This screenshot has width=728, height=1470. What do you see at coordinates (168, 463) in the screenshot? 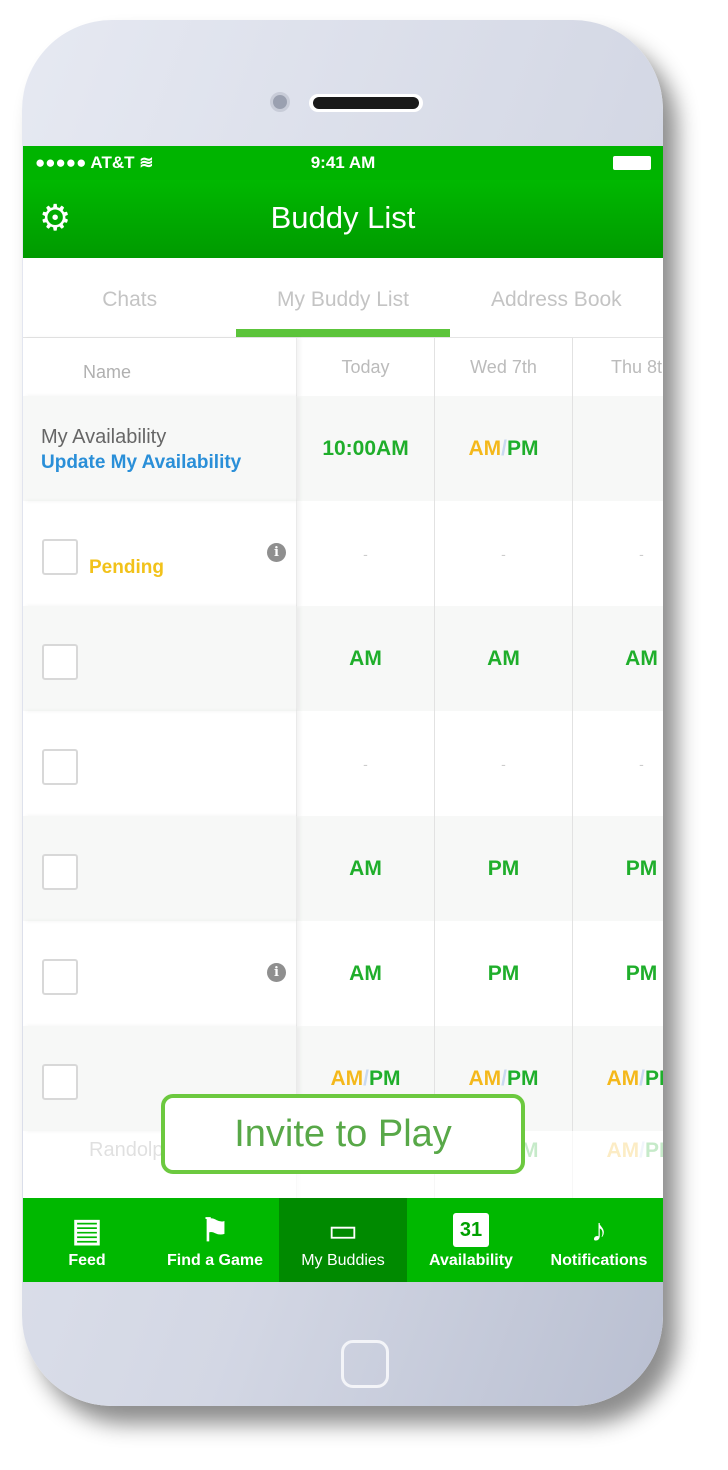
I see `update-availability-link: Update My Availability` at bounding box center [168, 463].